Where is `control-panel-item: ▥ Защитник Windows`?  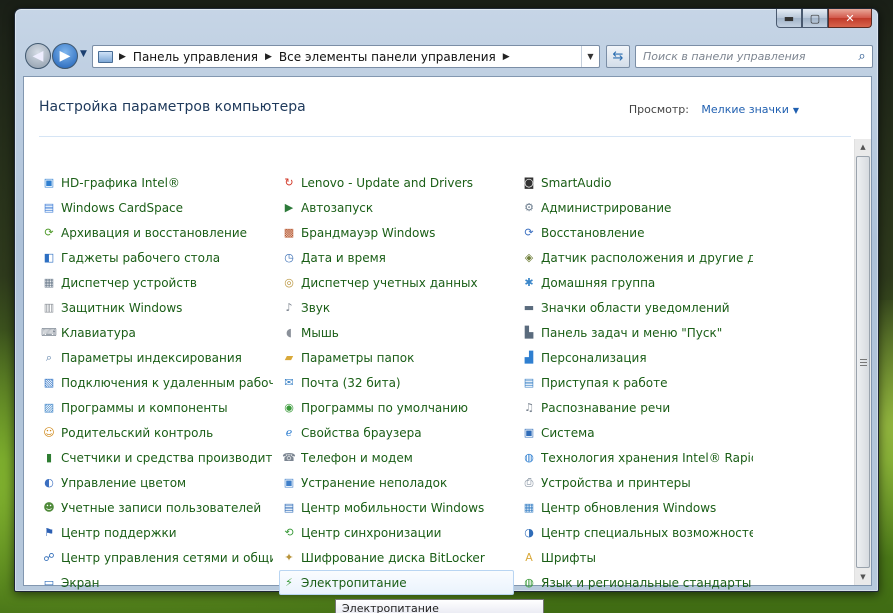
control-panel-item: ▥ Защитник Windows is located at coordinates (156, 307).